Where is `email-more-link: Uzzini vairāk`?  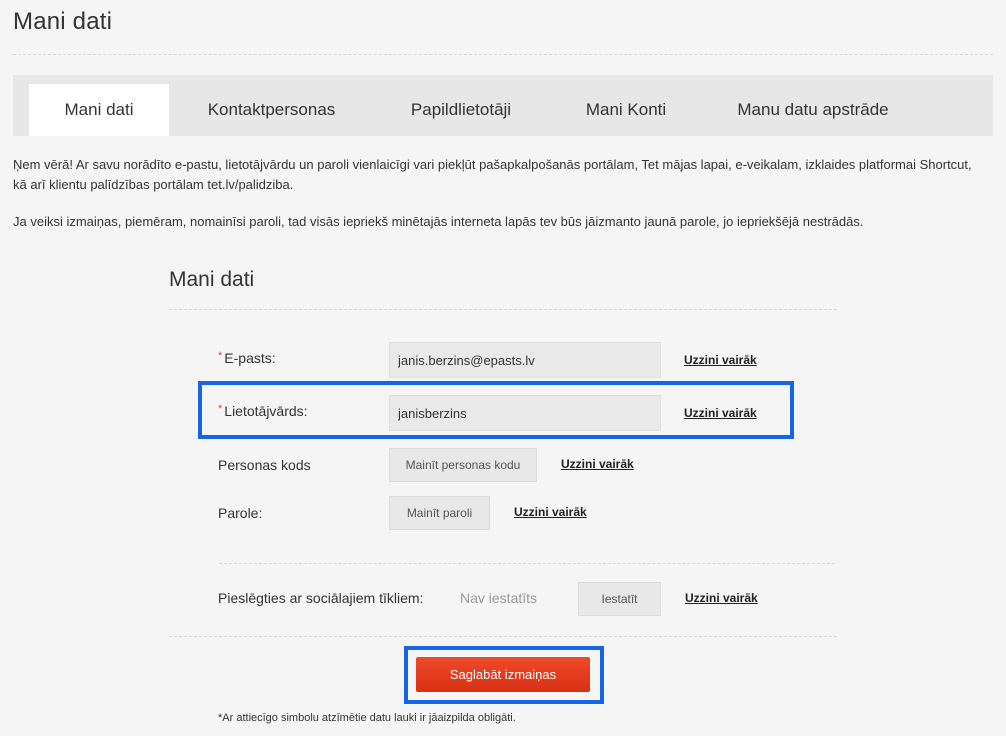 email-more-link: Uzzini vairāk is located at coordinates (720, 360).